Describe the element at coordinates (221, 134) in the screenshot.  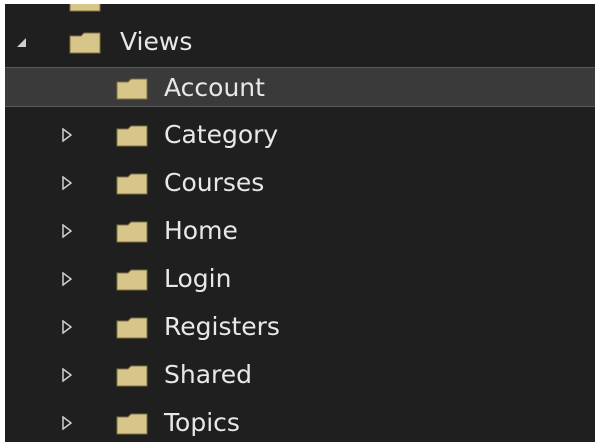
I see `tree-item-label: Category` at that location.